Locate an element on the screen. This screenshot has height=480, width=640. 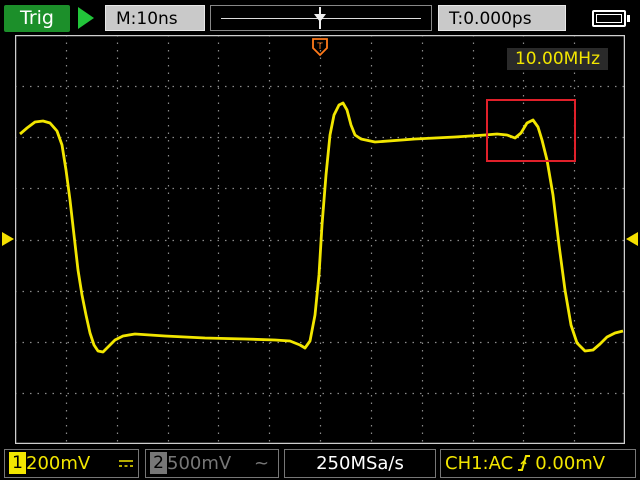
ch1-ground-level-marker-icon is located at coordinates (8, 239).